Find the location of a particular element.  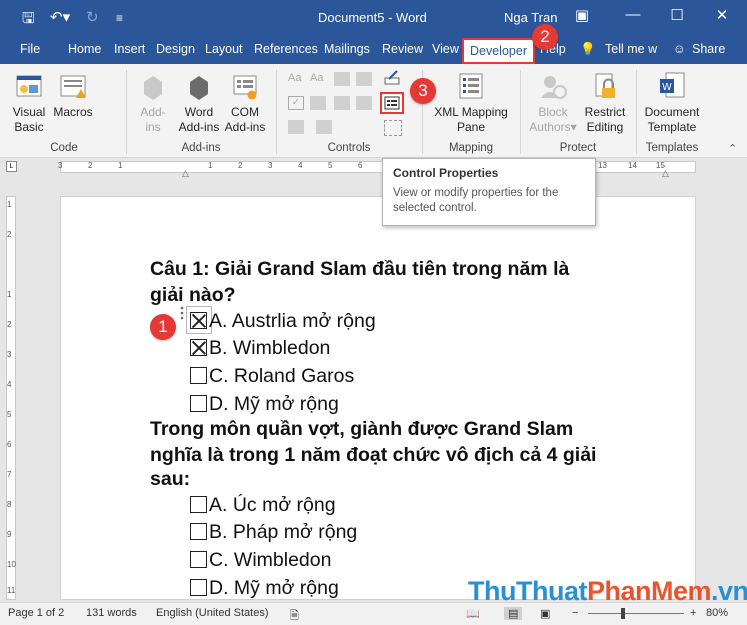

proofing-icon: 🗎 is located at coordinates (294, 616).